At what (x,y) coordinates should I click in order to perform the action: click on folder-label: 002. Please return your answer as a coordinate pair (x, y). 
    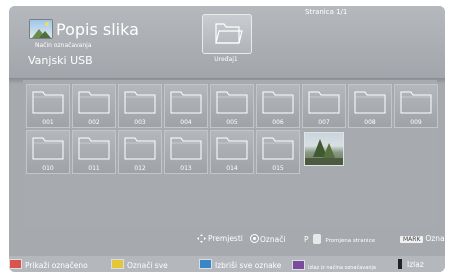
    Looking at the image, I should click on (94, 122).